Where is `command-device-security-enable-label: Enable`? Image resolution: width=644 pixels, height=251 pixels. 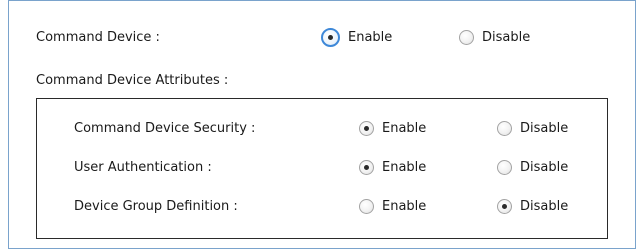
command-device-security-enable-label: Enable is located at coordinates (404, 128).